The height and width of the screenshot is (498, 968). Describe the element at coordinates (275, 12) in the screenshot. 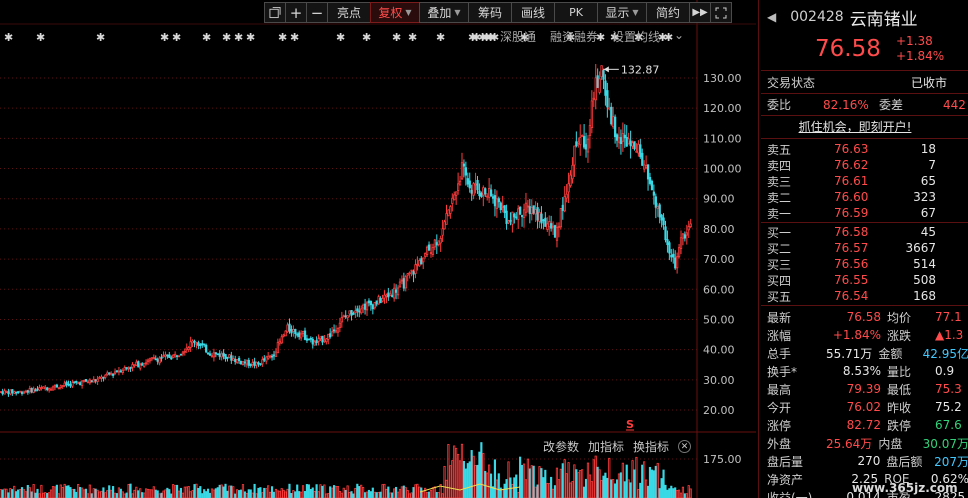

I see `dock-icon` at that location.